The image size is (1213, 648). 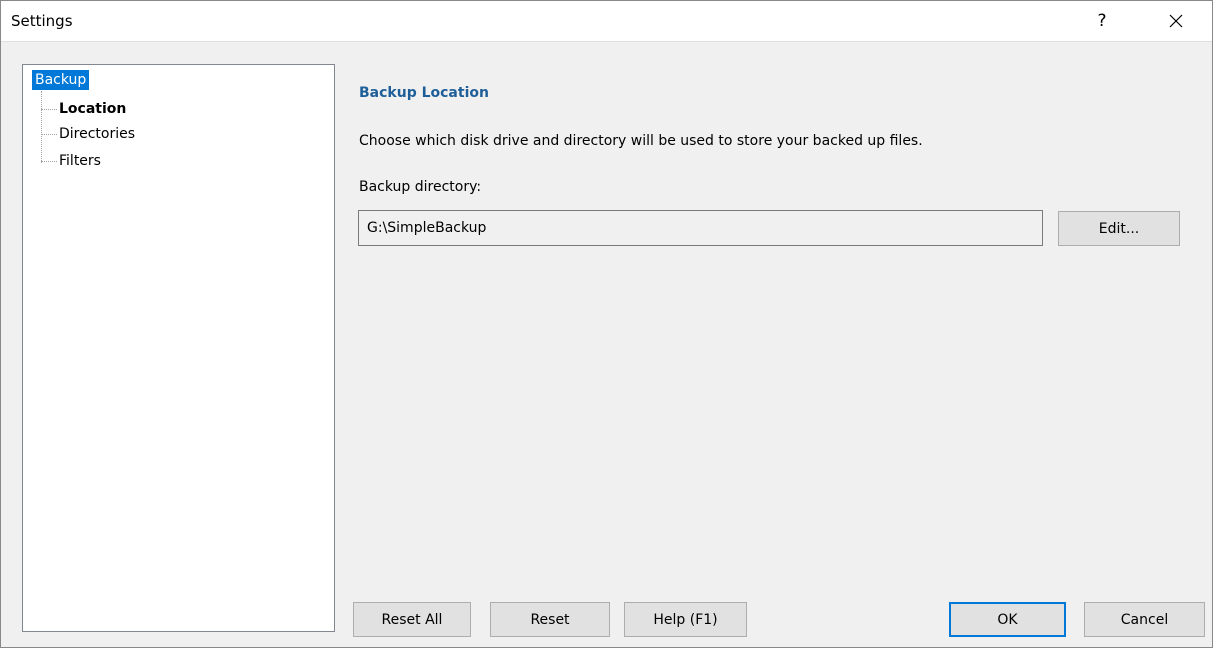 What do you see at coordinates (550, 619) in the screenshot?
I see `reset-button: Reset` at bounding box center [550, 619].